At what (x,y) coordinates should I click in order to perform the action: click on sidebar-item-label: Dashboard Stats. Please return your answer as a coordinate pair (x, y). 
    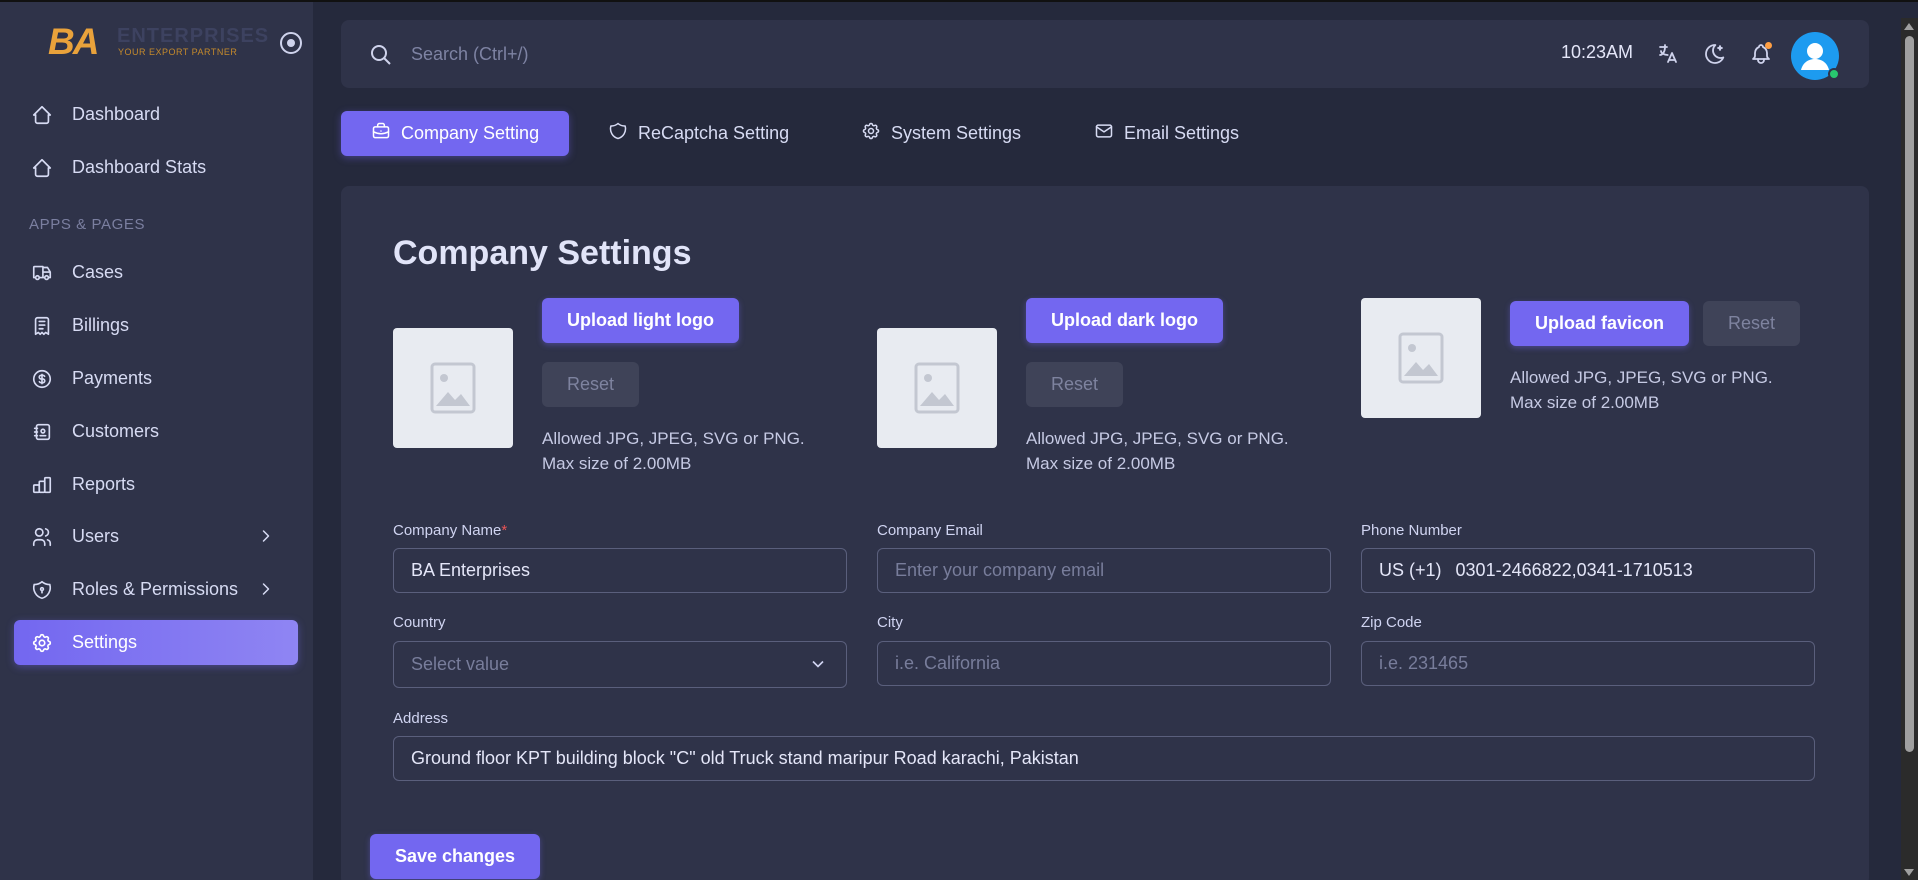
    Looking at the image, I should click on (139, 167).